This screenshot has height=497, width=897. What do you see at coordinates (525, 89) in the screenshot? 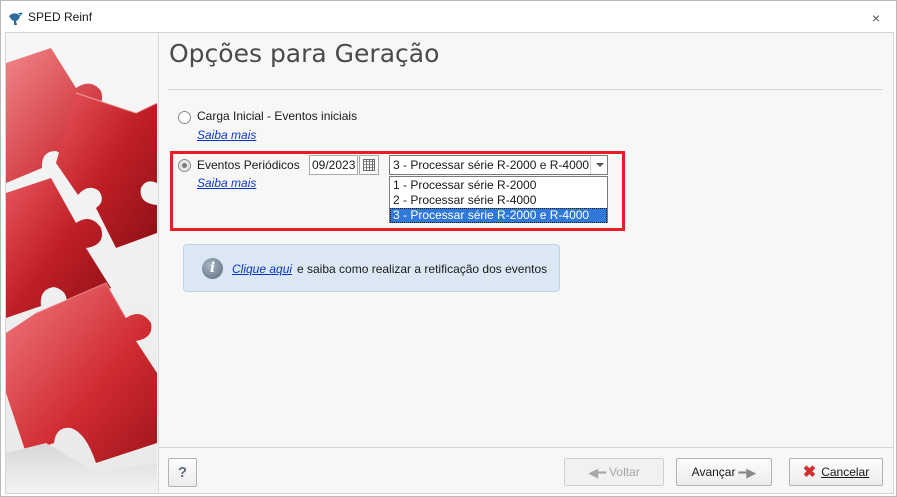
I see `title-divider` at bounding box center [525, 89].